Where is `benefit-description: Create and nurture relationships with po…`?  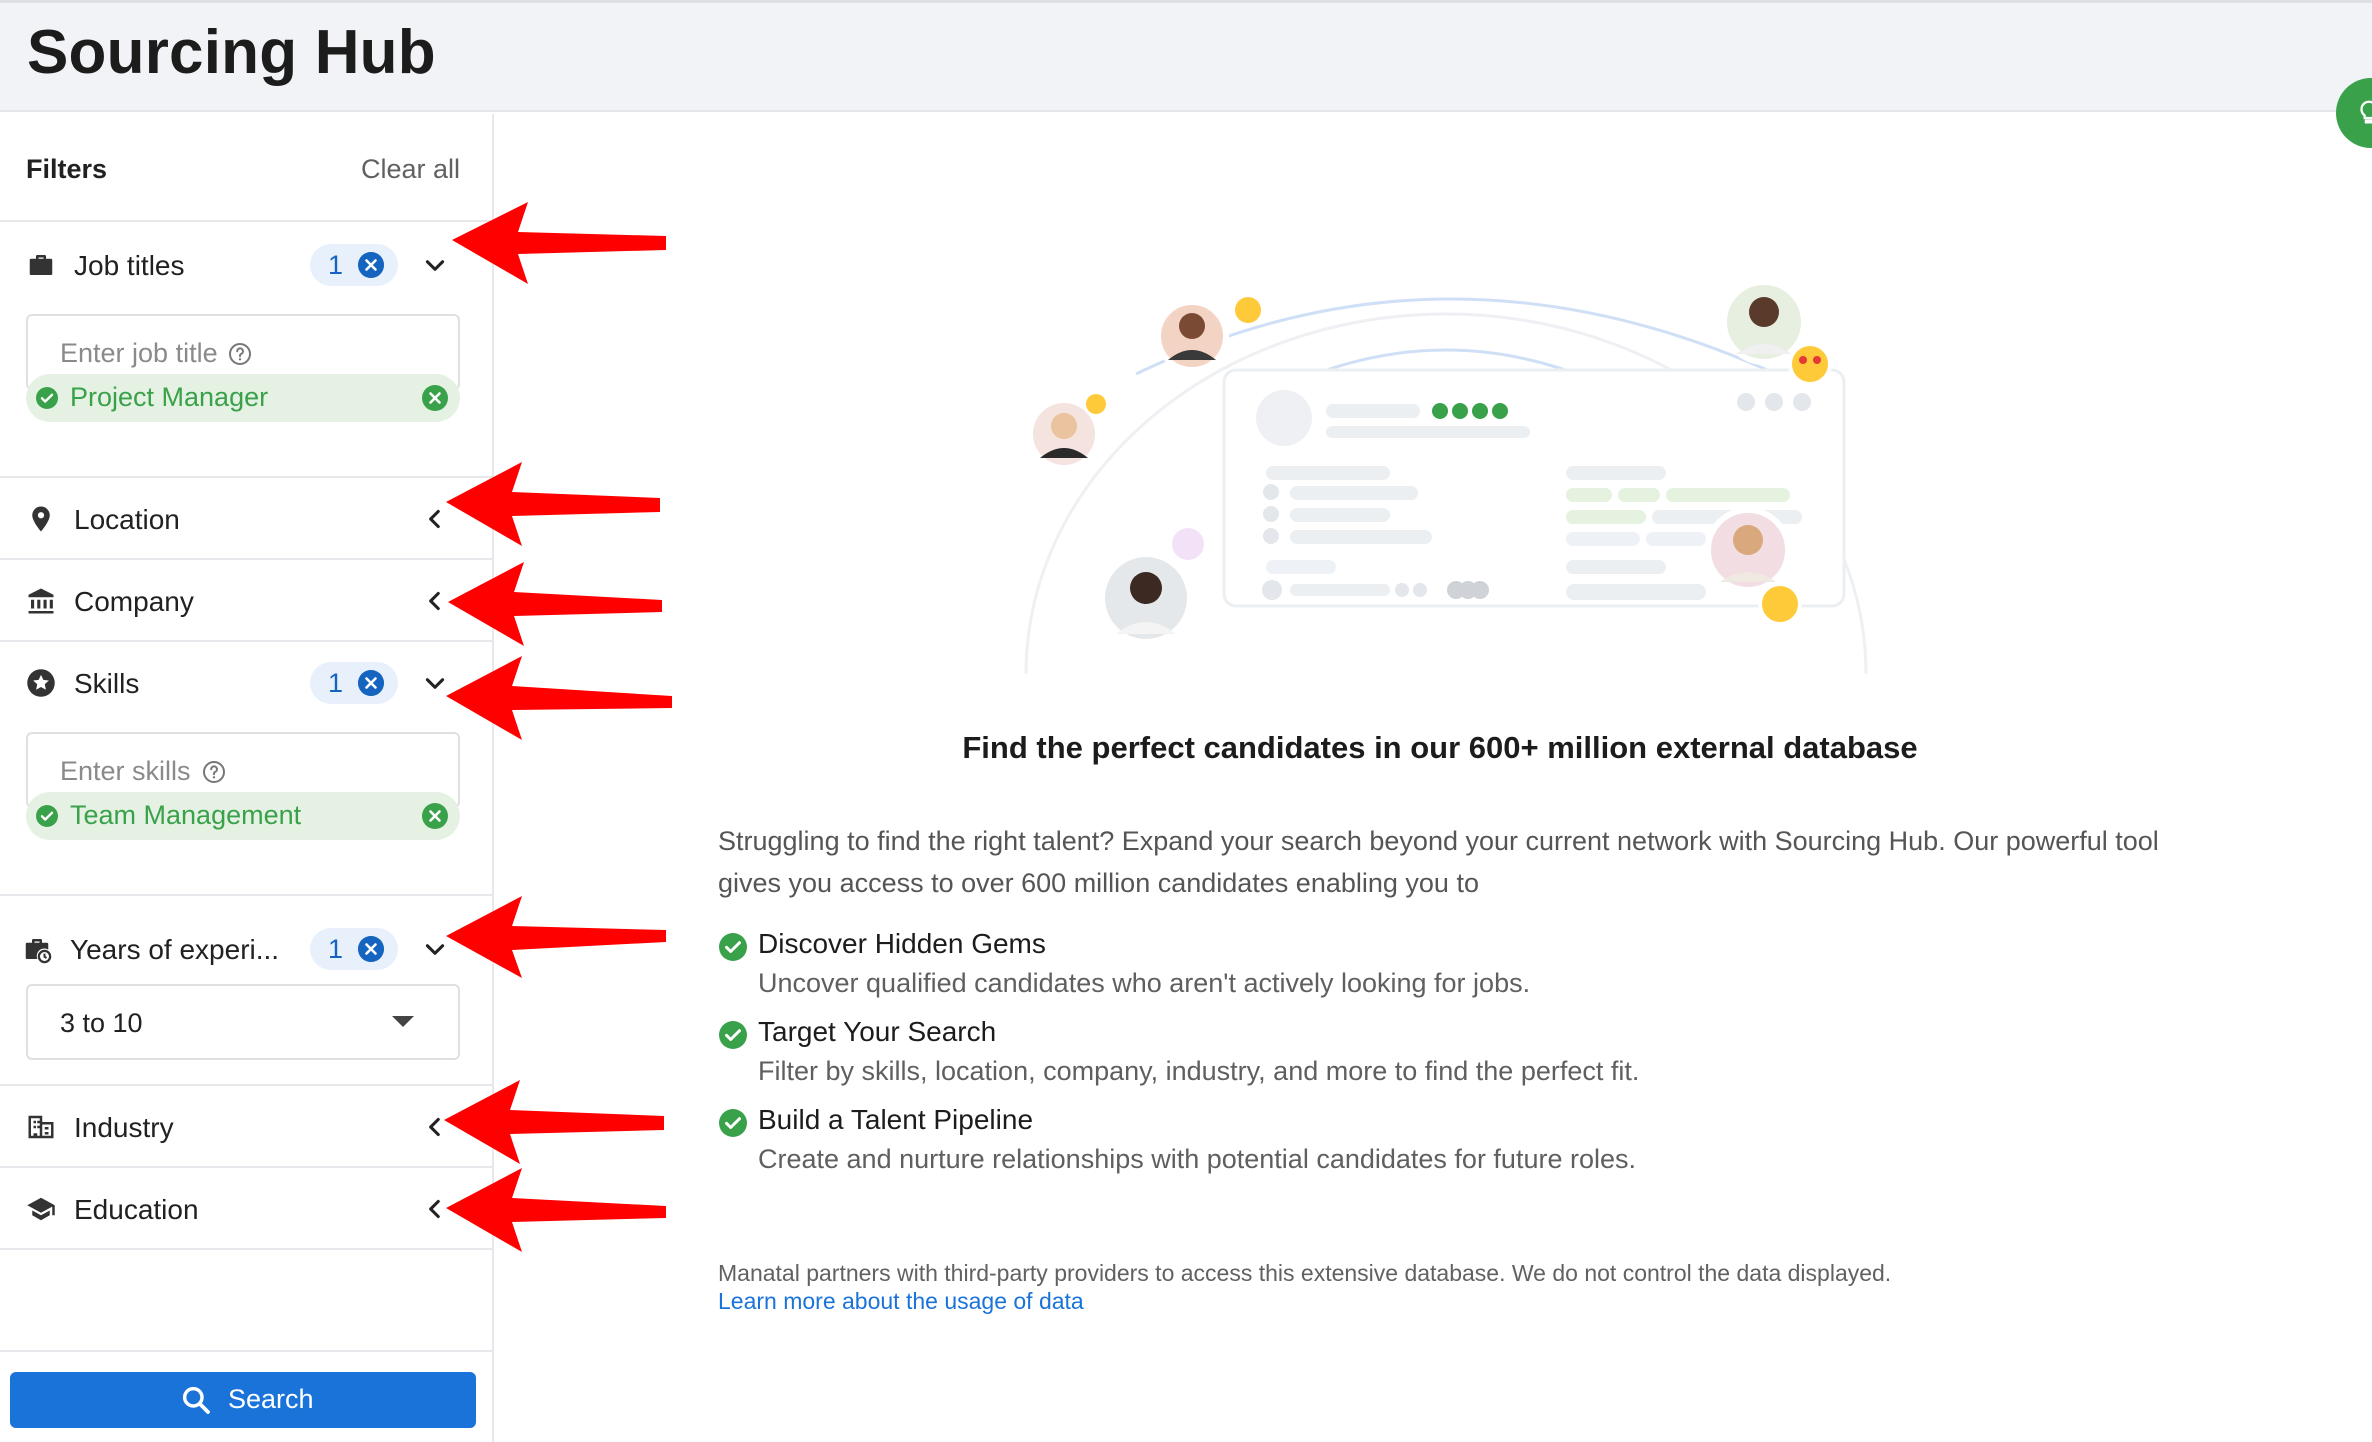 benefit-description: Create and nurture relationships with po… is located at coordinates (1197, 1159).